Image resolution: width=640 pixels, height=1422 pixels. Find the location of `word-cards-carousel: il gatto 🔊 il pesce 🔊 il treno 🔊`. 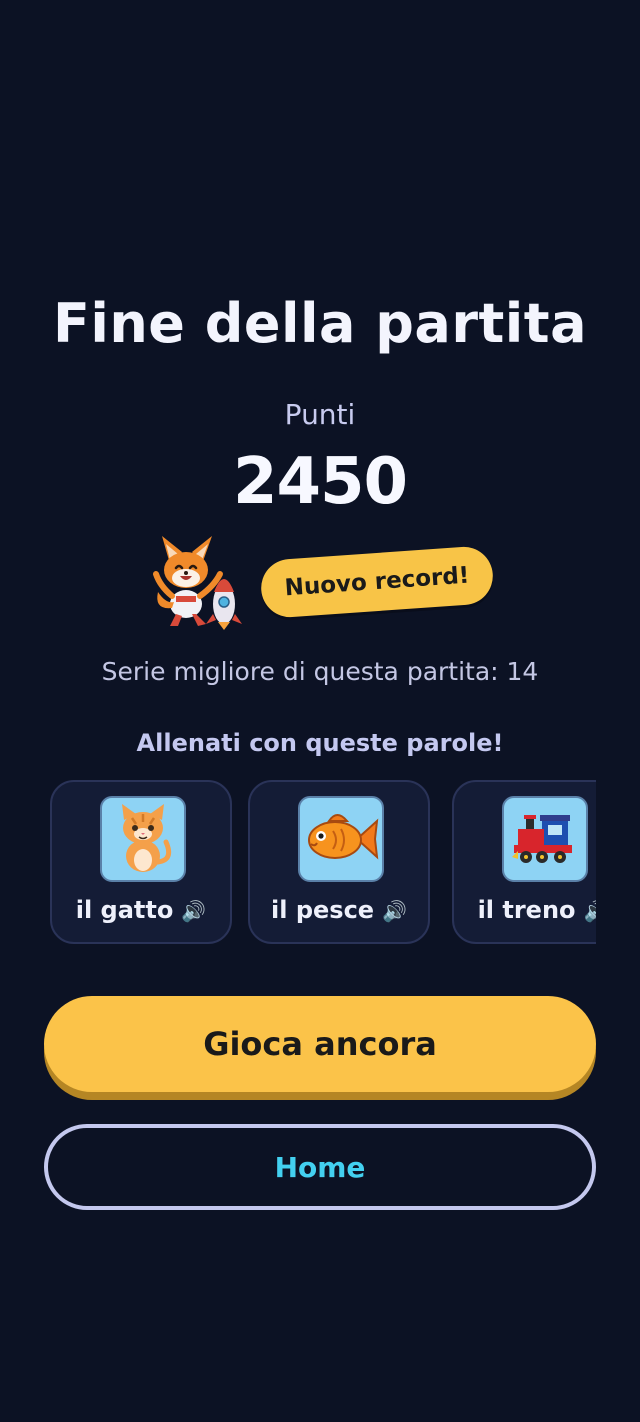

word-cards-carousel: il gatto 🔊 il pesce 🔊 il treno 🔊 is located at coordinates (323, 864).